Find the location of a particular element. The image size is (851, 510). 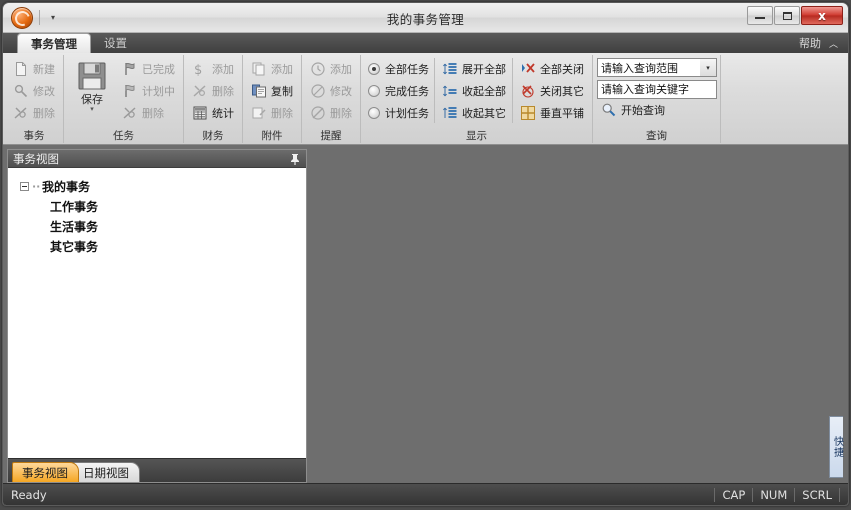

tree-node-root: ·· 我的事务 is located at coordinates (157, 186).